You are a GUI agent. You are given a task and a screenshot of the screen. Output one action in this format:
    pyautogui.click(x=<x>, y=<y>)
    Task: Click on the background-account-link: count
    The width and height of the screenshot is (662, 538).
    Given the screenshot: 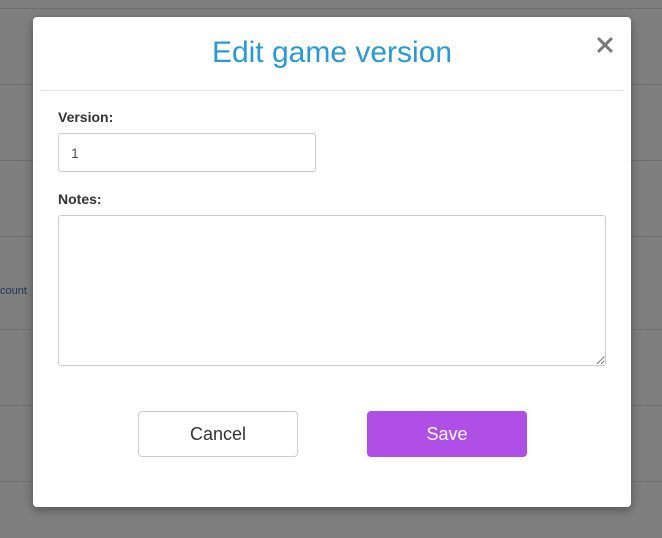 What is the action you would take?
    pyautogui.click(x=13, y=291)
    